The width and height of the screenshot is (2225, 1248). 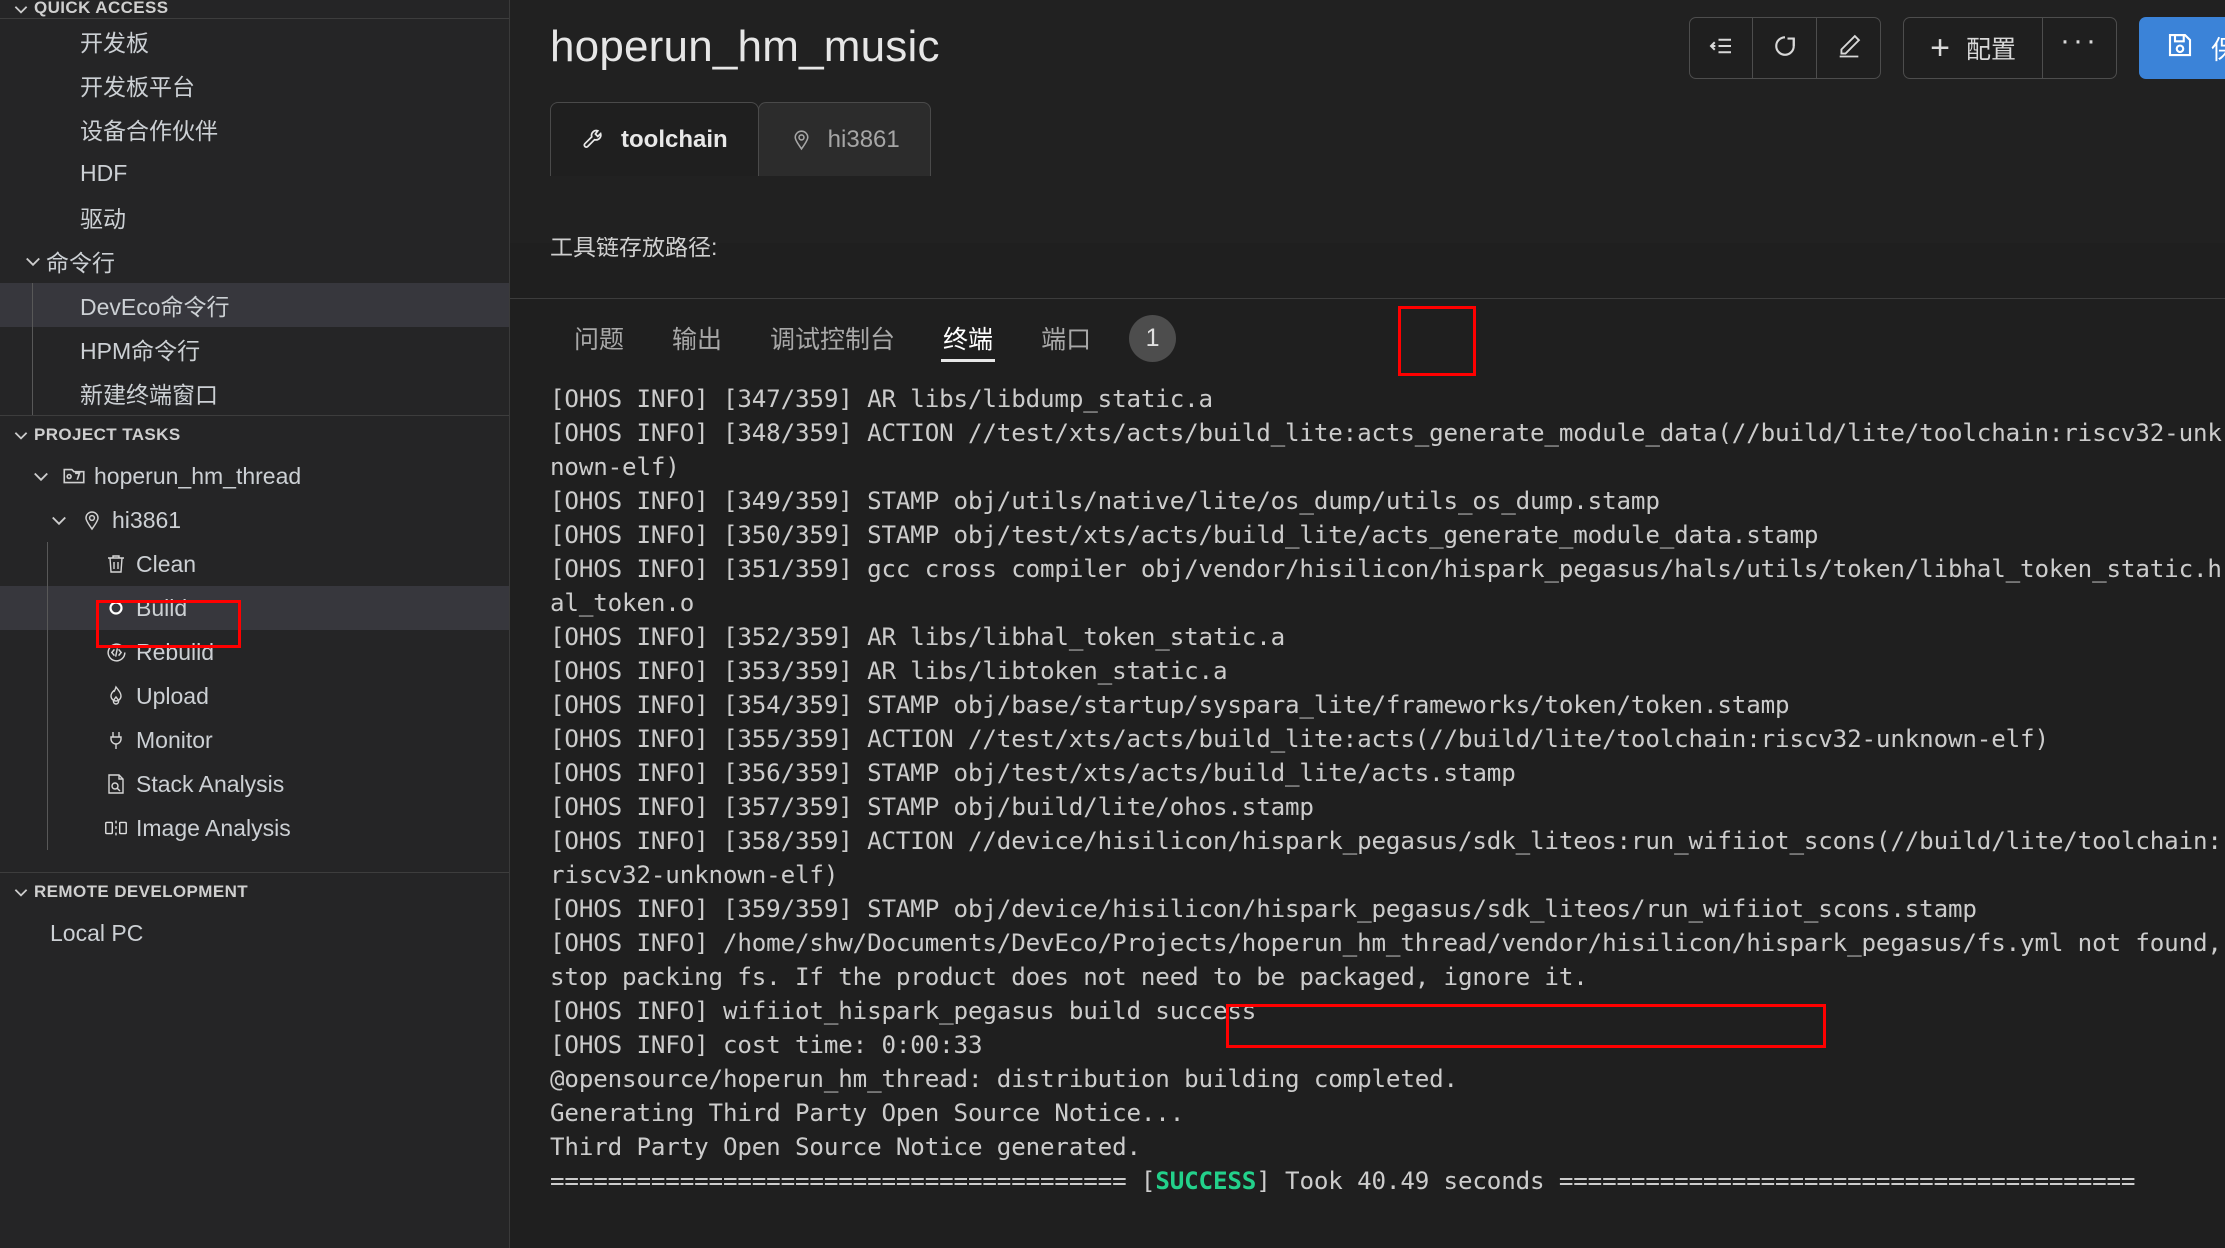 What do you see at coordinates (114, 43) in the screenshot?
I see `sidebar-item-label: 开发板` at bounding box center [114, 43].